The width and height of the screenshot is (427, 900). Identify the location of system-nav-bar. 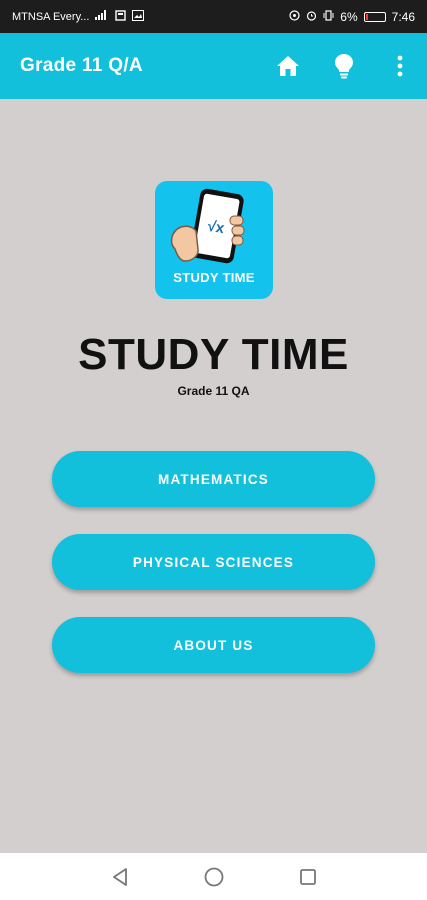
(213, 876).